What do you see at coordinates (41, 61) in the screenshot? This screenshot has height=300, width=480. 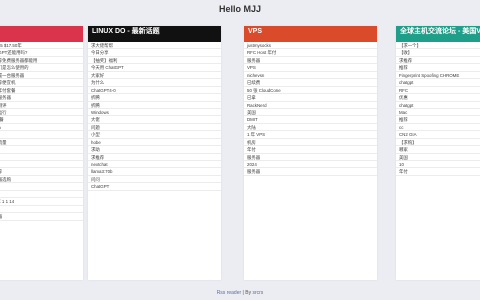 I see `feed-item: 求推荐免费服务器都能用` at bounding box center [41, 61].